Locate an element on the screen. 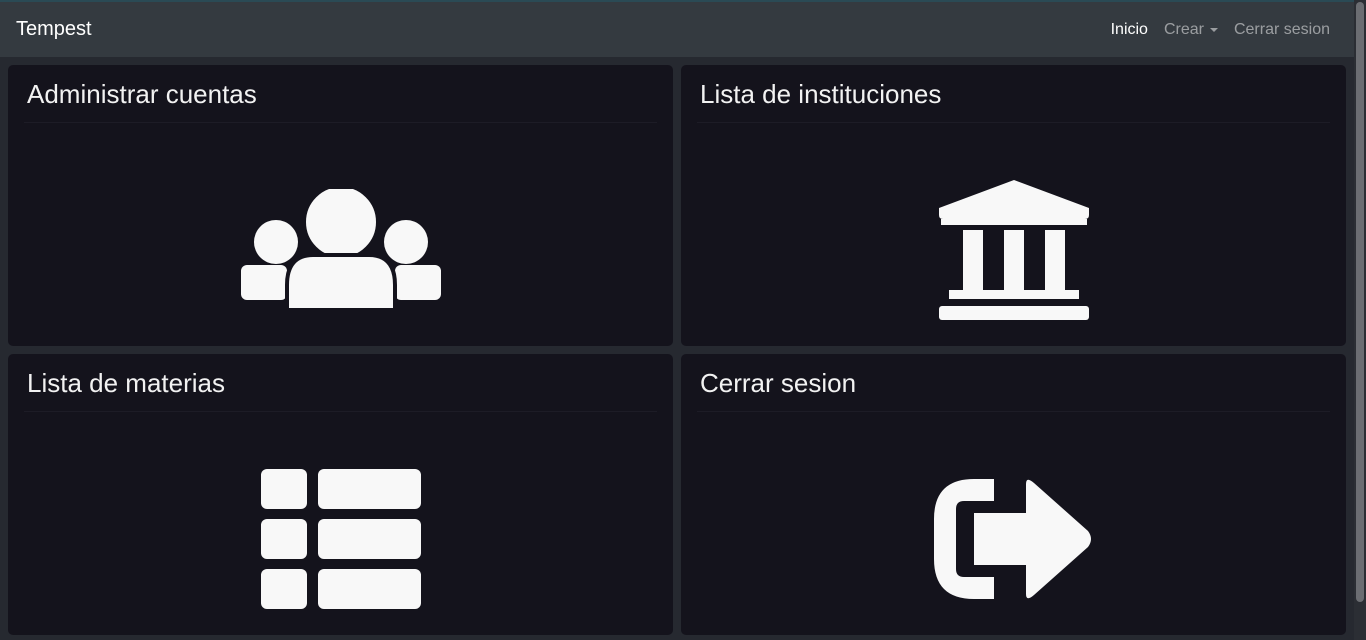 The image size is (1366, 640). nav-crear-dropdown: Crear is located at coordinates (1191, 30).